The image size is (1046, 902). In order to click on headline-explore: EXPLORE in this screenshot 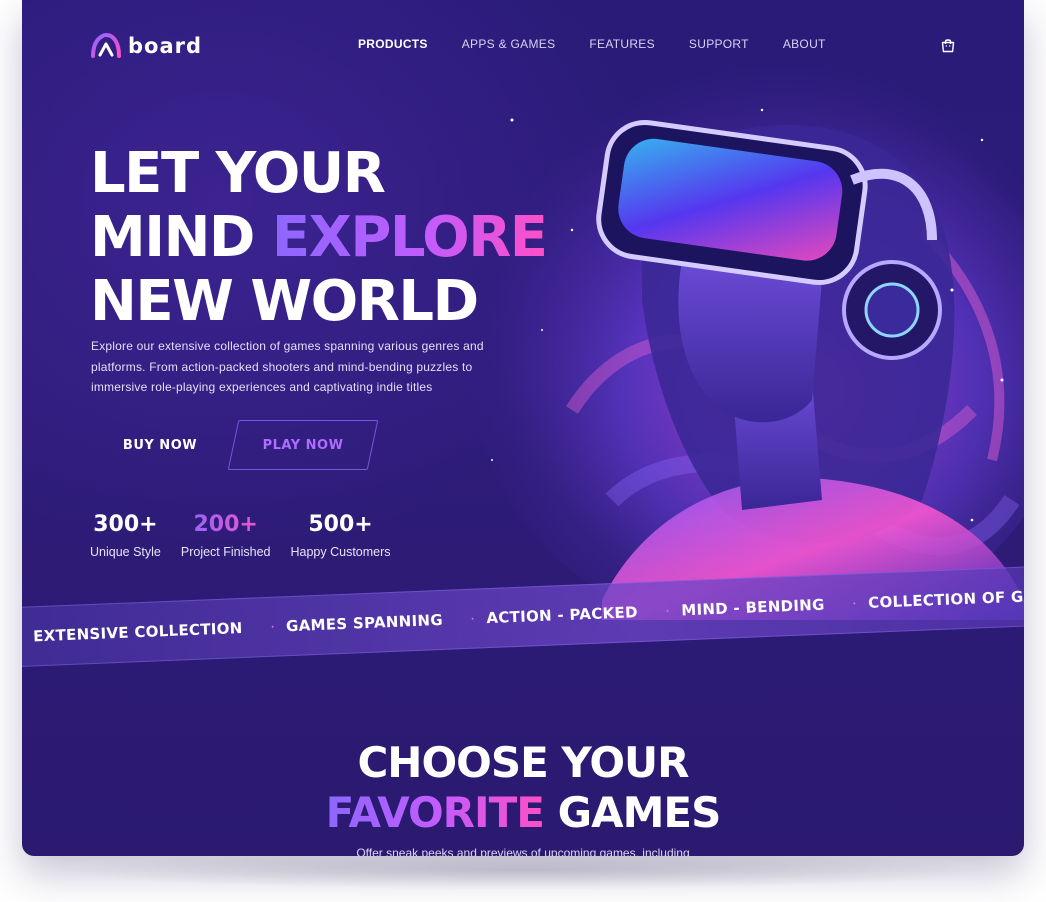, I will do `click(409, 237)`.